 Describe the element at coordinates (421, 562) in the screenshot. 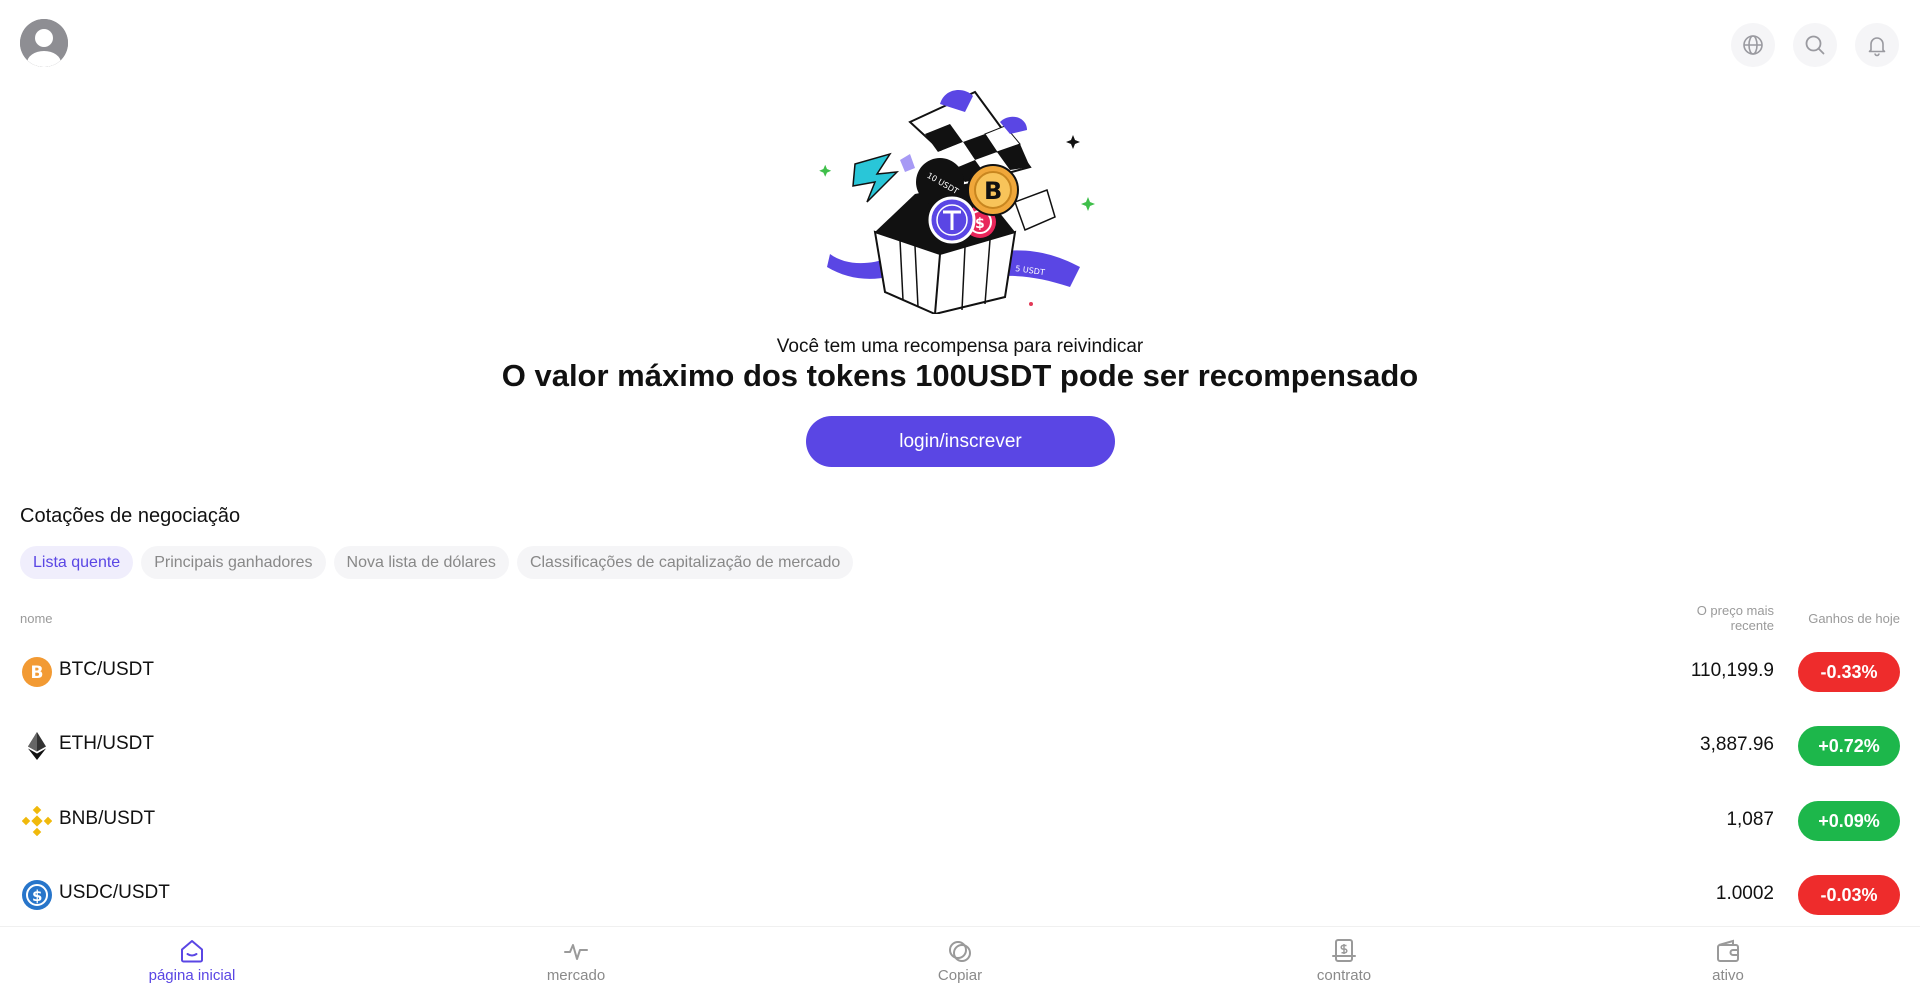

I see `tab-new-dollar-list: Nova lista de dólares` at that location.